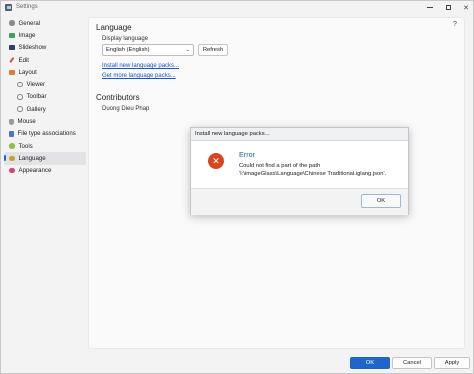 Image resolution: width=474 pixels, height=374 pixels. Describe the element at coordinates (32, 158) in the screenshot. I see `sidebar-item-label: Language` at that location.